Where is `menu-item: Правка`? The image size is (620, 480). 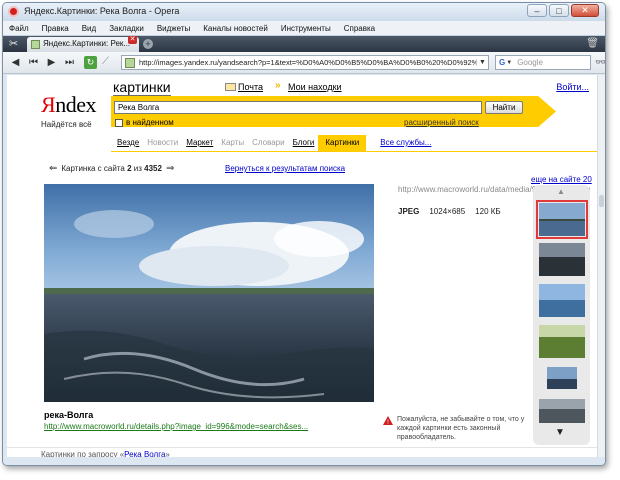 menu-item: Правка is located at coordinates (55, 28).